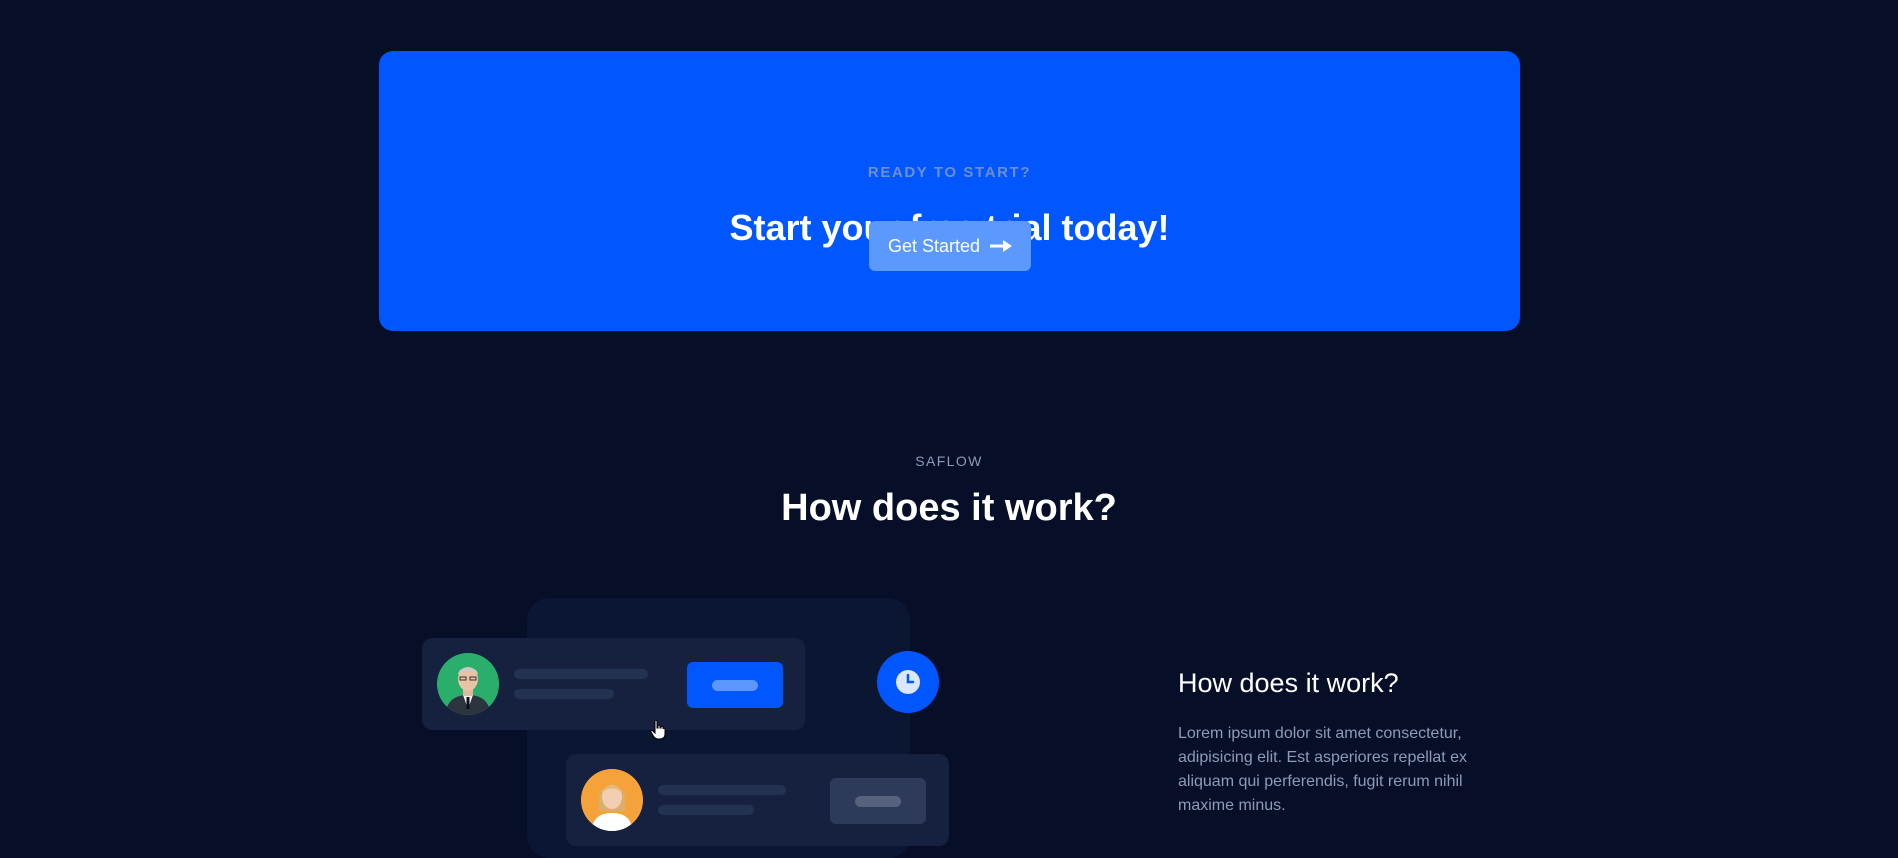 The image size is (1898, 858). I want to click on get-started-button: Get Started, so click(950, 246).